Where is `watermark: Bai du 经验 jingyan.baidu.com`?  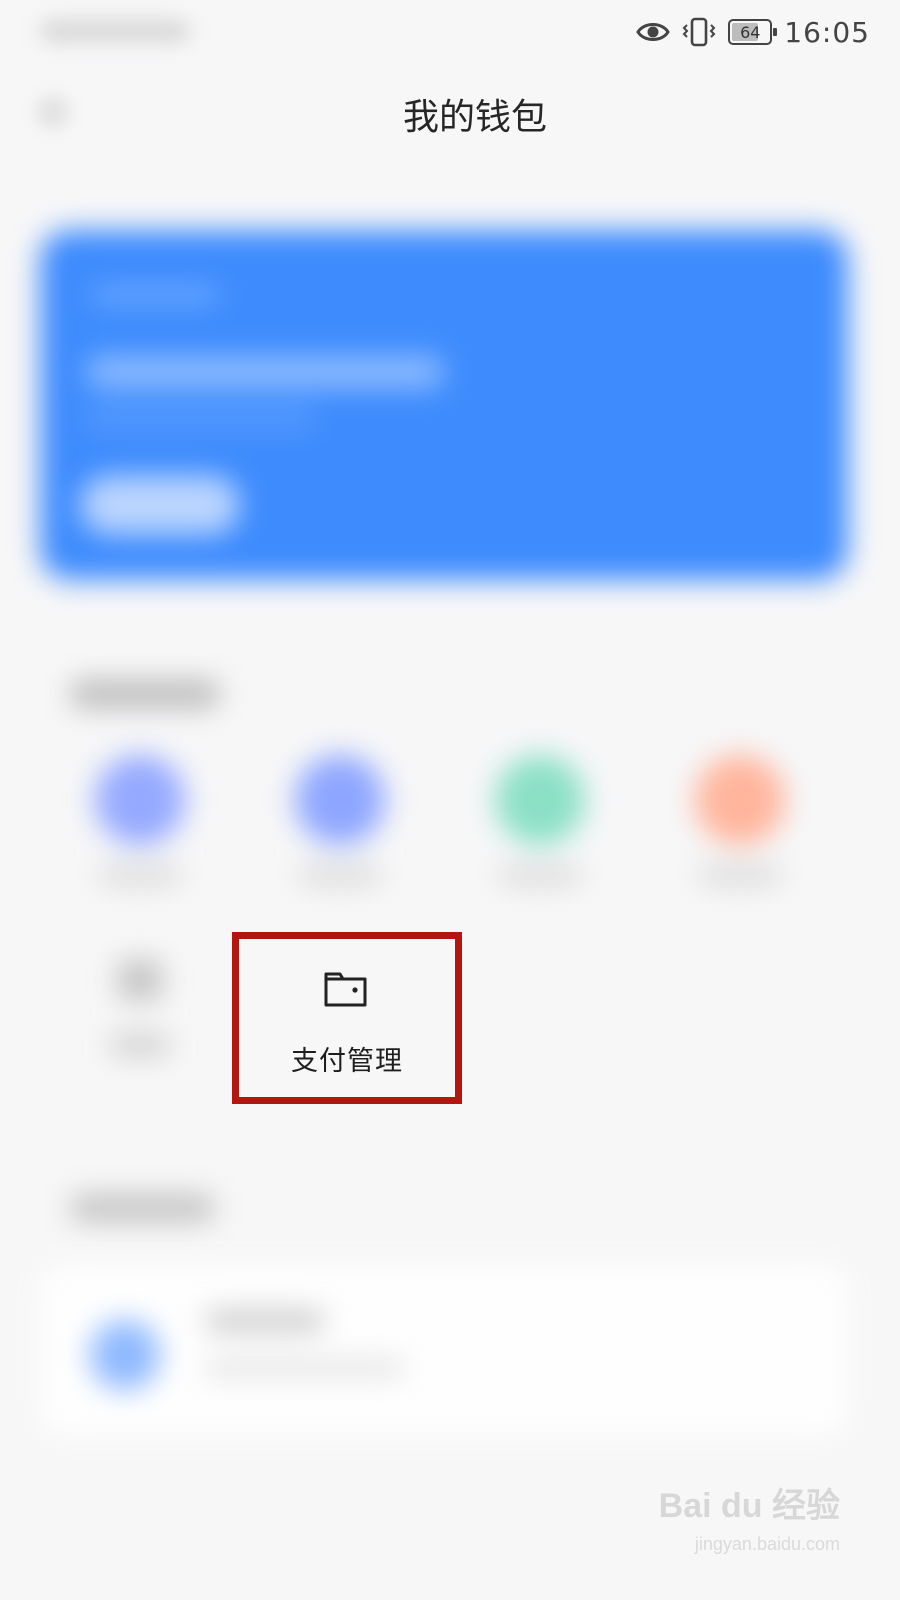 watermark: Bai du 经验 jingyan.baidu.com is located at coordinates (749, 1523).